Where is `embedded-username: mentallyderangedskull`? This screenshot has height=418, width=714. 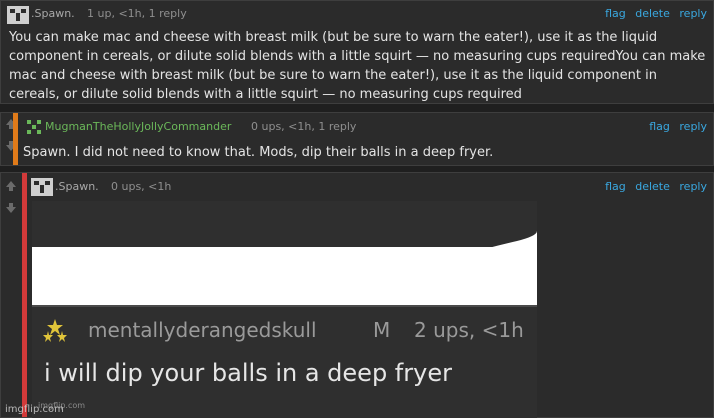 embedded-username: mentallyderangedskull is located at coordinates (202, 330).